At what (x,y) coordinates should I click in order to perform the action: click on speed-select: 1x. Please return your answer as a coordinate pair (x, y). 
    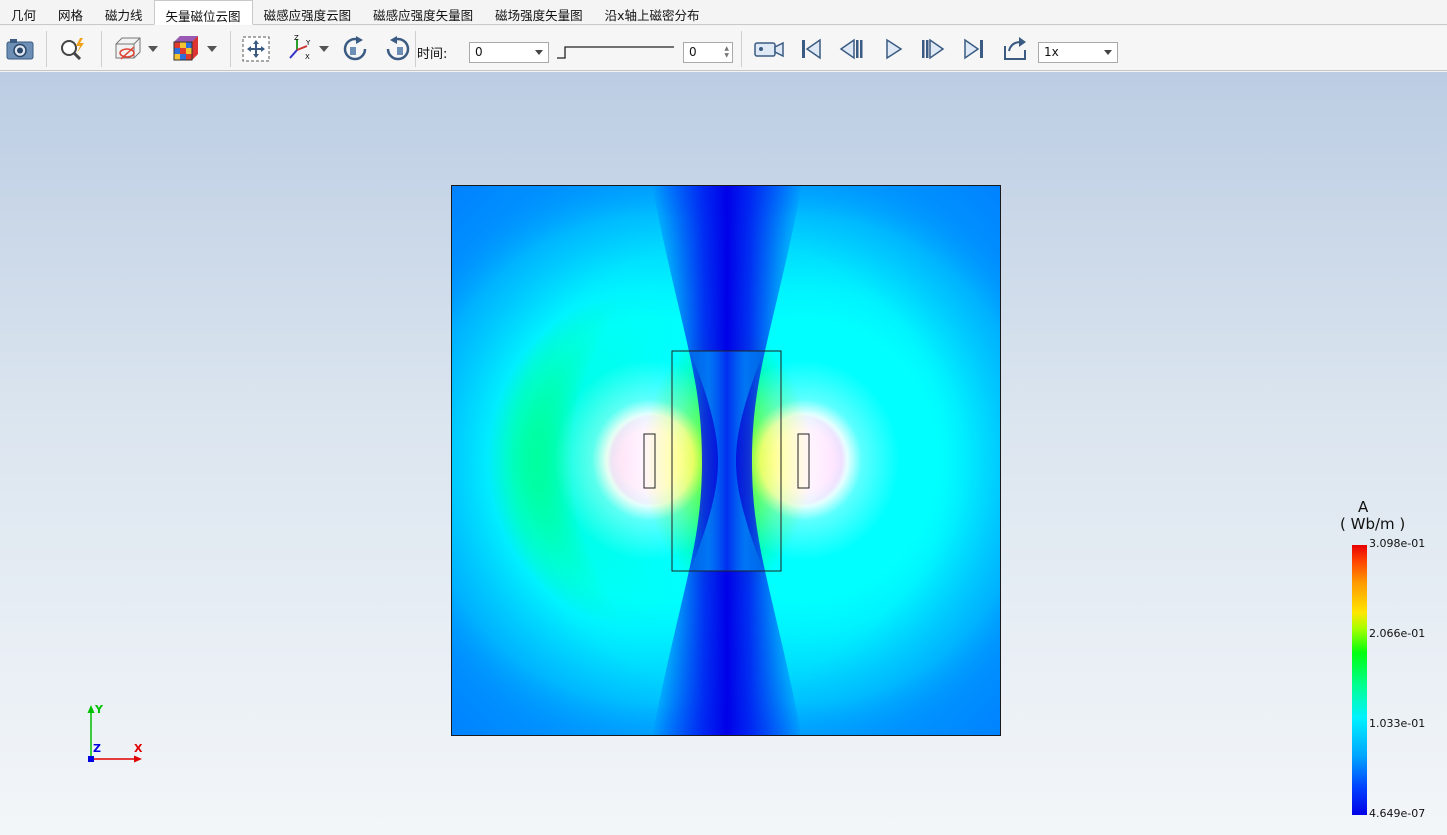
    Looking at the image, I should click on (1078, 52).